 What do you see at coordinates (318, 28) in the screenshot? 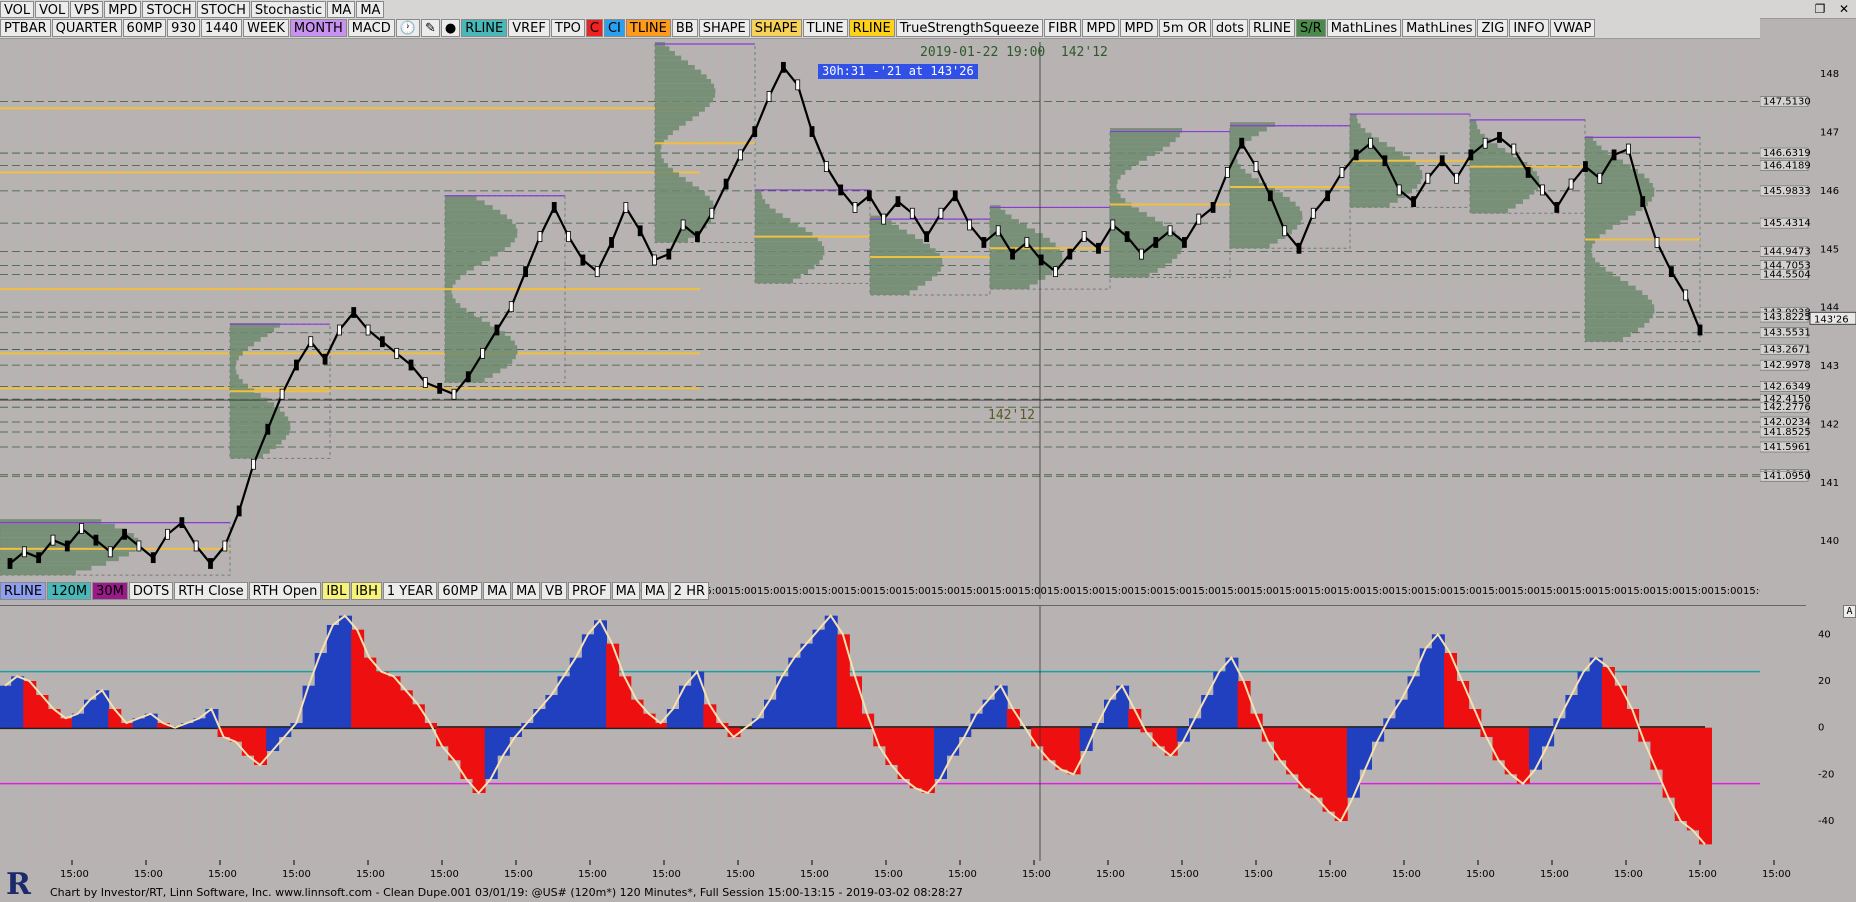
I see `toolbar-month: MONTH` at bounding box center [318, 28].